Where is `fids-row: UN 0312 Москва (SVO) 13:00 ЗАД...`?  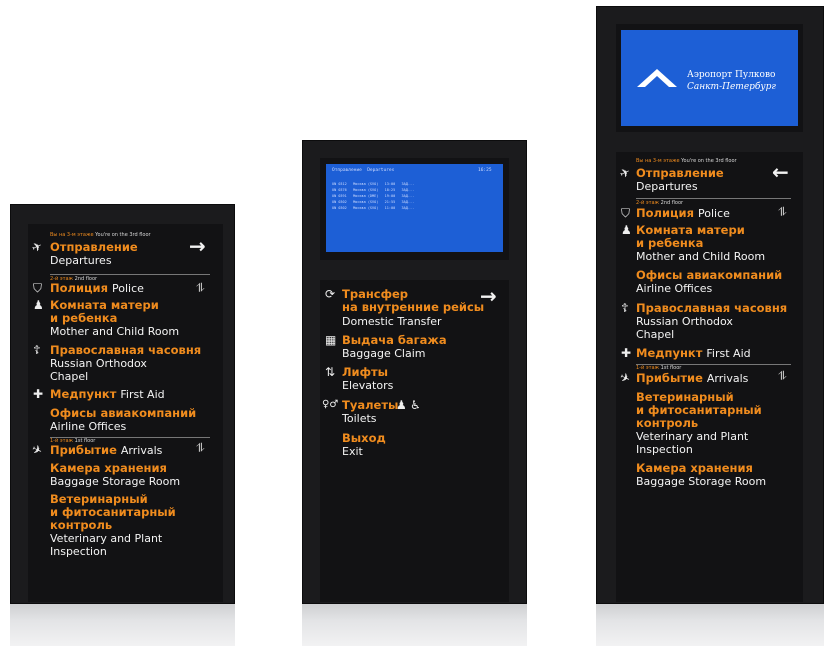
fids-row: UN 0312 Москва (SVO) 13:00 ЗАД... is located at coordinates (373, 184).